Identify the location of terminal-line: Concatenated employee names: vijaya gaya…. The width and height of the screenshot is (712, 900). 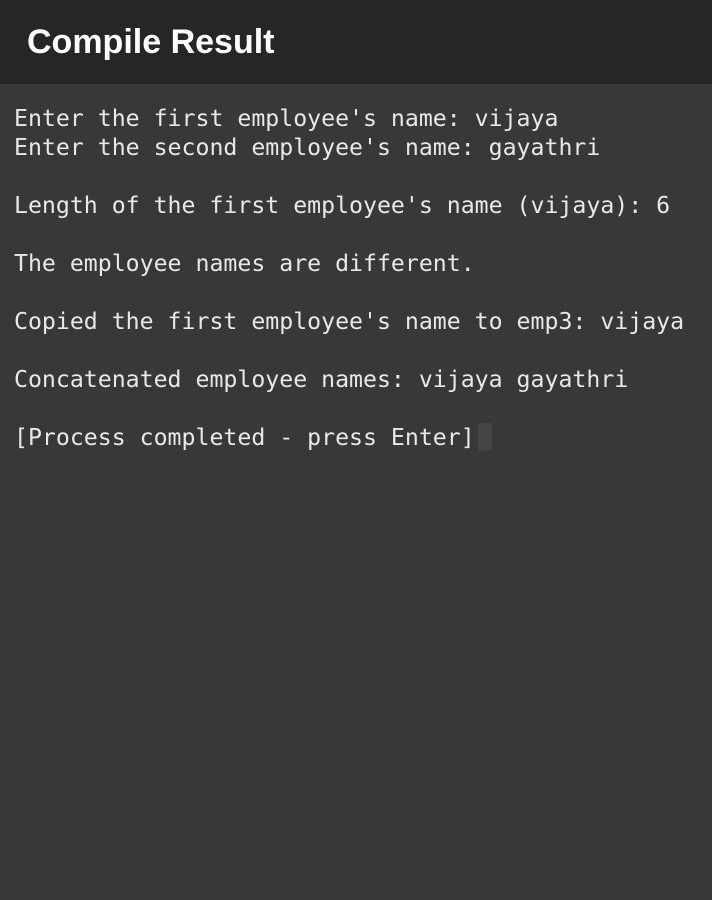
(321, 379).